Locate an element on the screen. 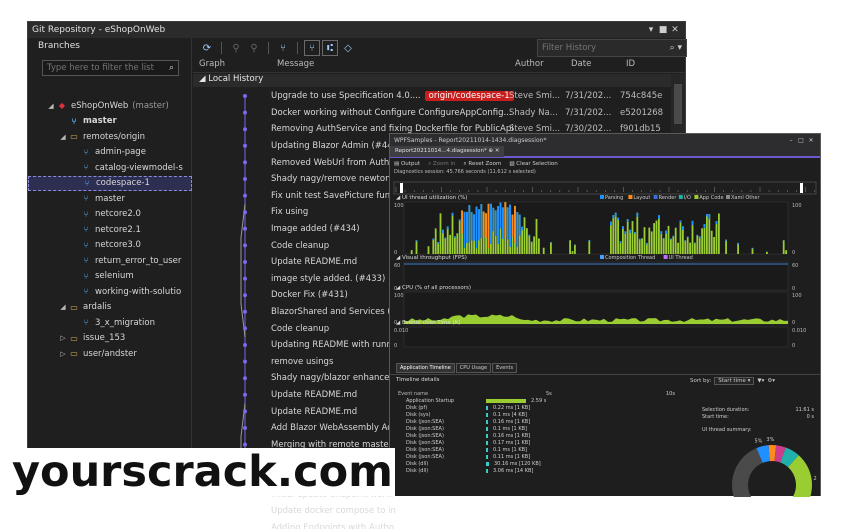 Image resolution: width=847 pixels, height=529 pixels. branch-item-issue-153: ▷ ▭ issue_153 is located at coordinates (110, 339).